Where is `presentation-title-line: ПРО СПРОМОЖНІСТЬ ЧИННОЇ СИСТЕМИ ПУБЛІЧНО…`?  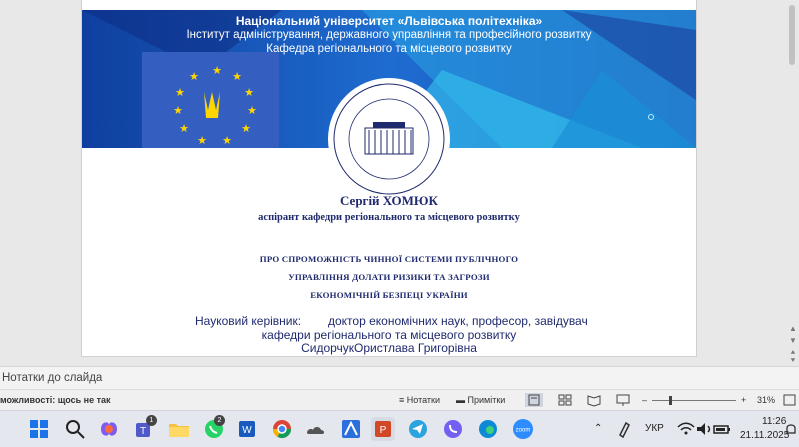 presentation-title-line: ПРО СПРОМОЖНІСТЬ ЧИННОЇ СИСТЕМИ ПУБЛІЧНО… is located at coordinates (389, 259).